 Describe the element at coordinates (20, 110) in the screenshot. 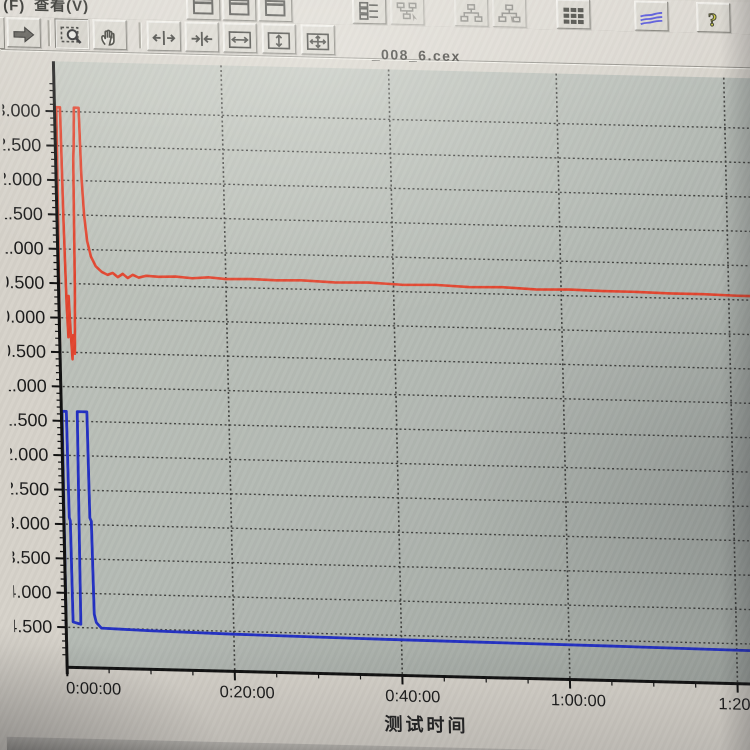

I see `y-tick-label: 3.000` at that location.